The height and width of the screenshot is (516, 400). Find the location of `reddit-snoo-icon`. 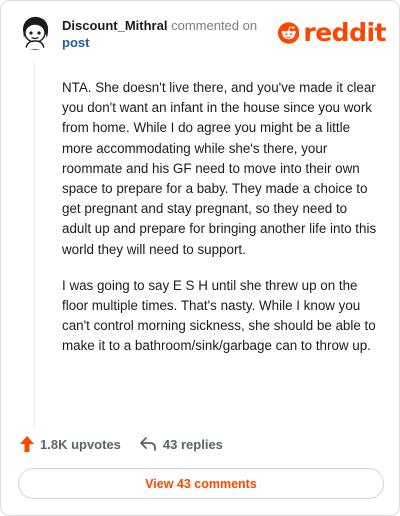

reddit-snoo-icon is located at coordinates (289, 33).